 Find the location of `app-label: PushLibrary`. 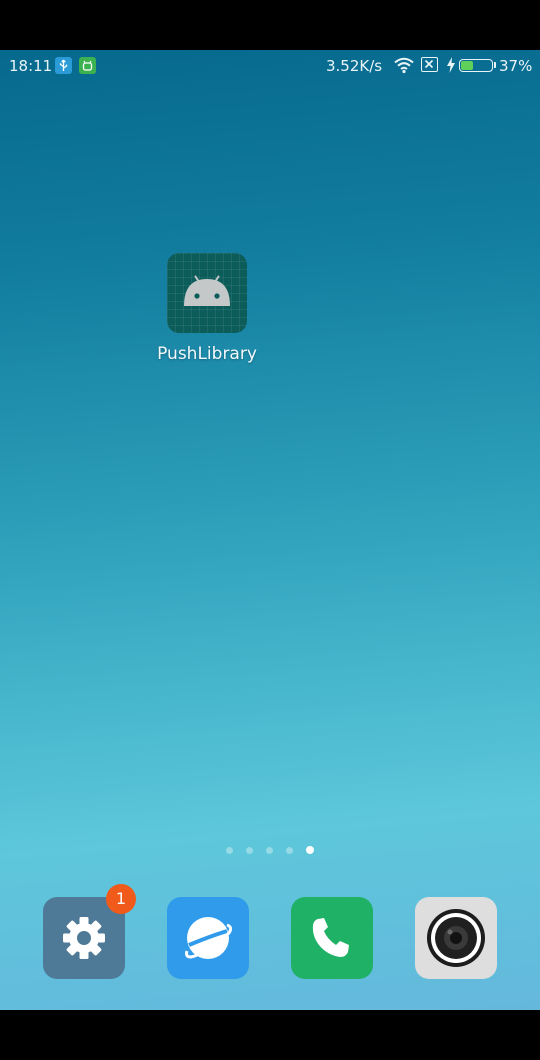

app-label: PushLibrary is located at coordinates (207, 354).